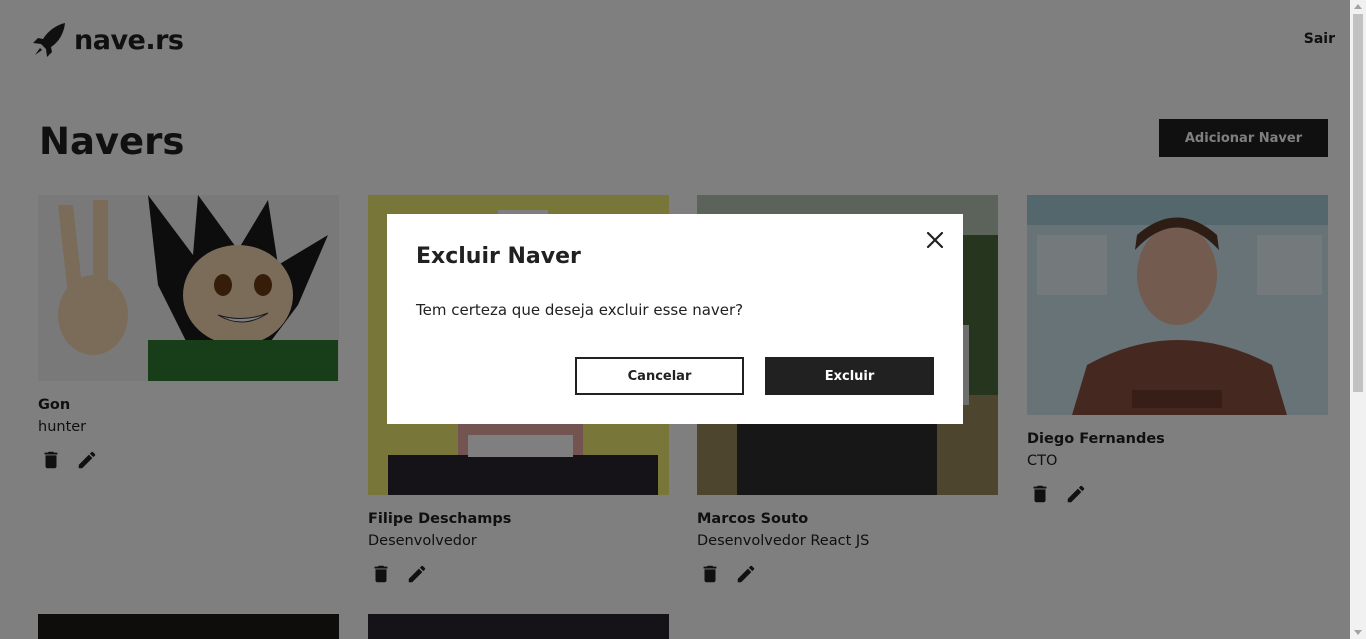 This screenshot has height=639, width=1366. Describe the element at coordinates (659, 376) in the screenshot. I see `cancel-button: Cancelar` at that location.